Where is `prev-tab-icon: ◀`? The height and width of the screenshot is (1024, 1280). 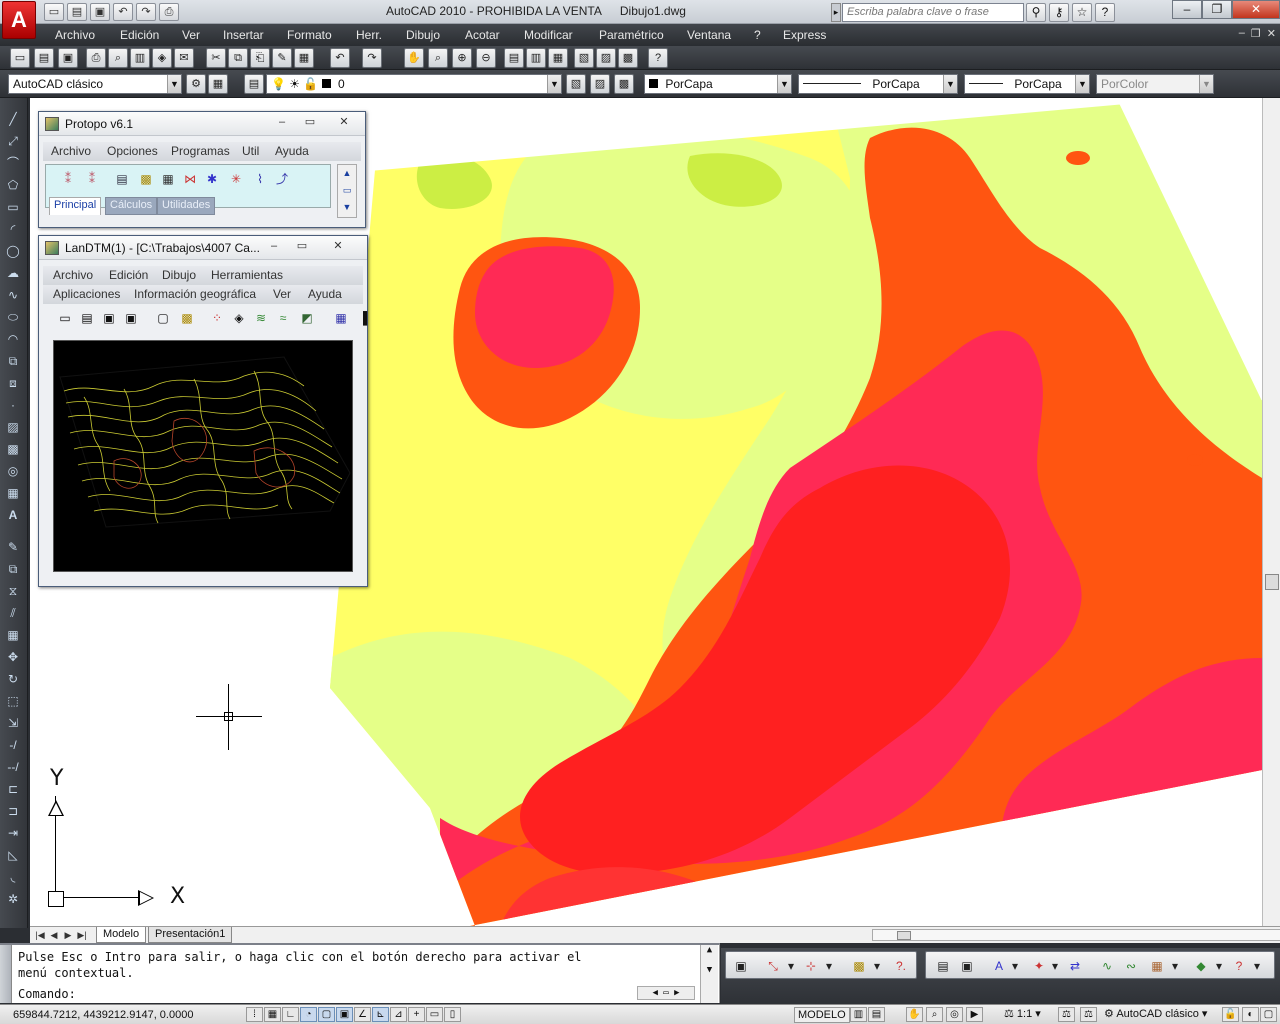
prev-tab-icon: ◀ is located at coordinates (54, 935).